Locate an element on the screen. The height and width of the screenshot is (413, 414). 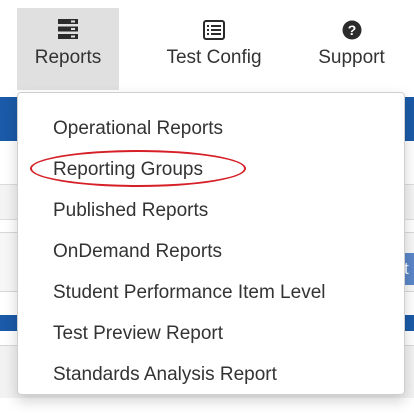
help-icon: ? is located at coordinates (352, 24).